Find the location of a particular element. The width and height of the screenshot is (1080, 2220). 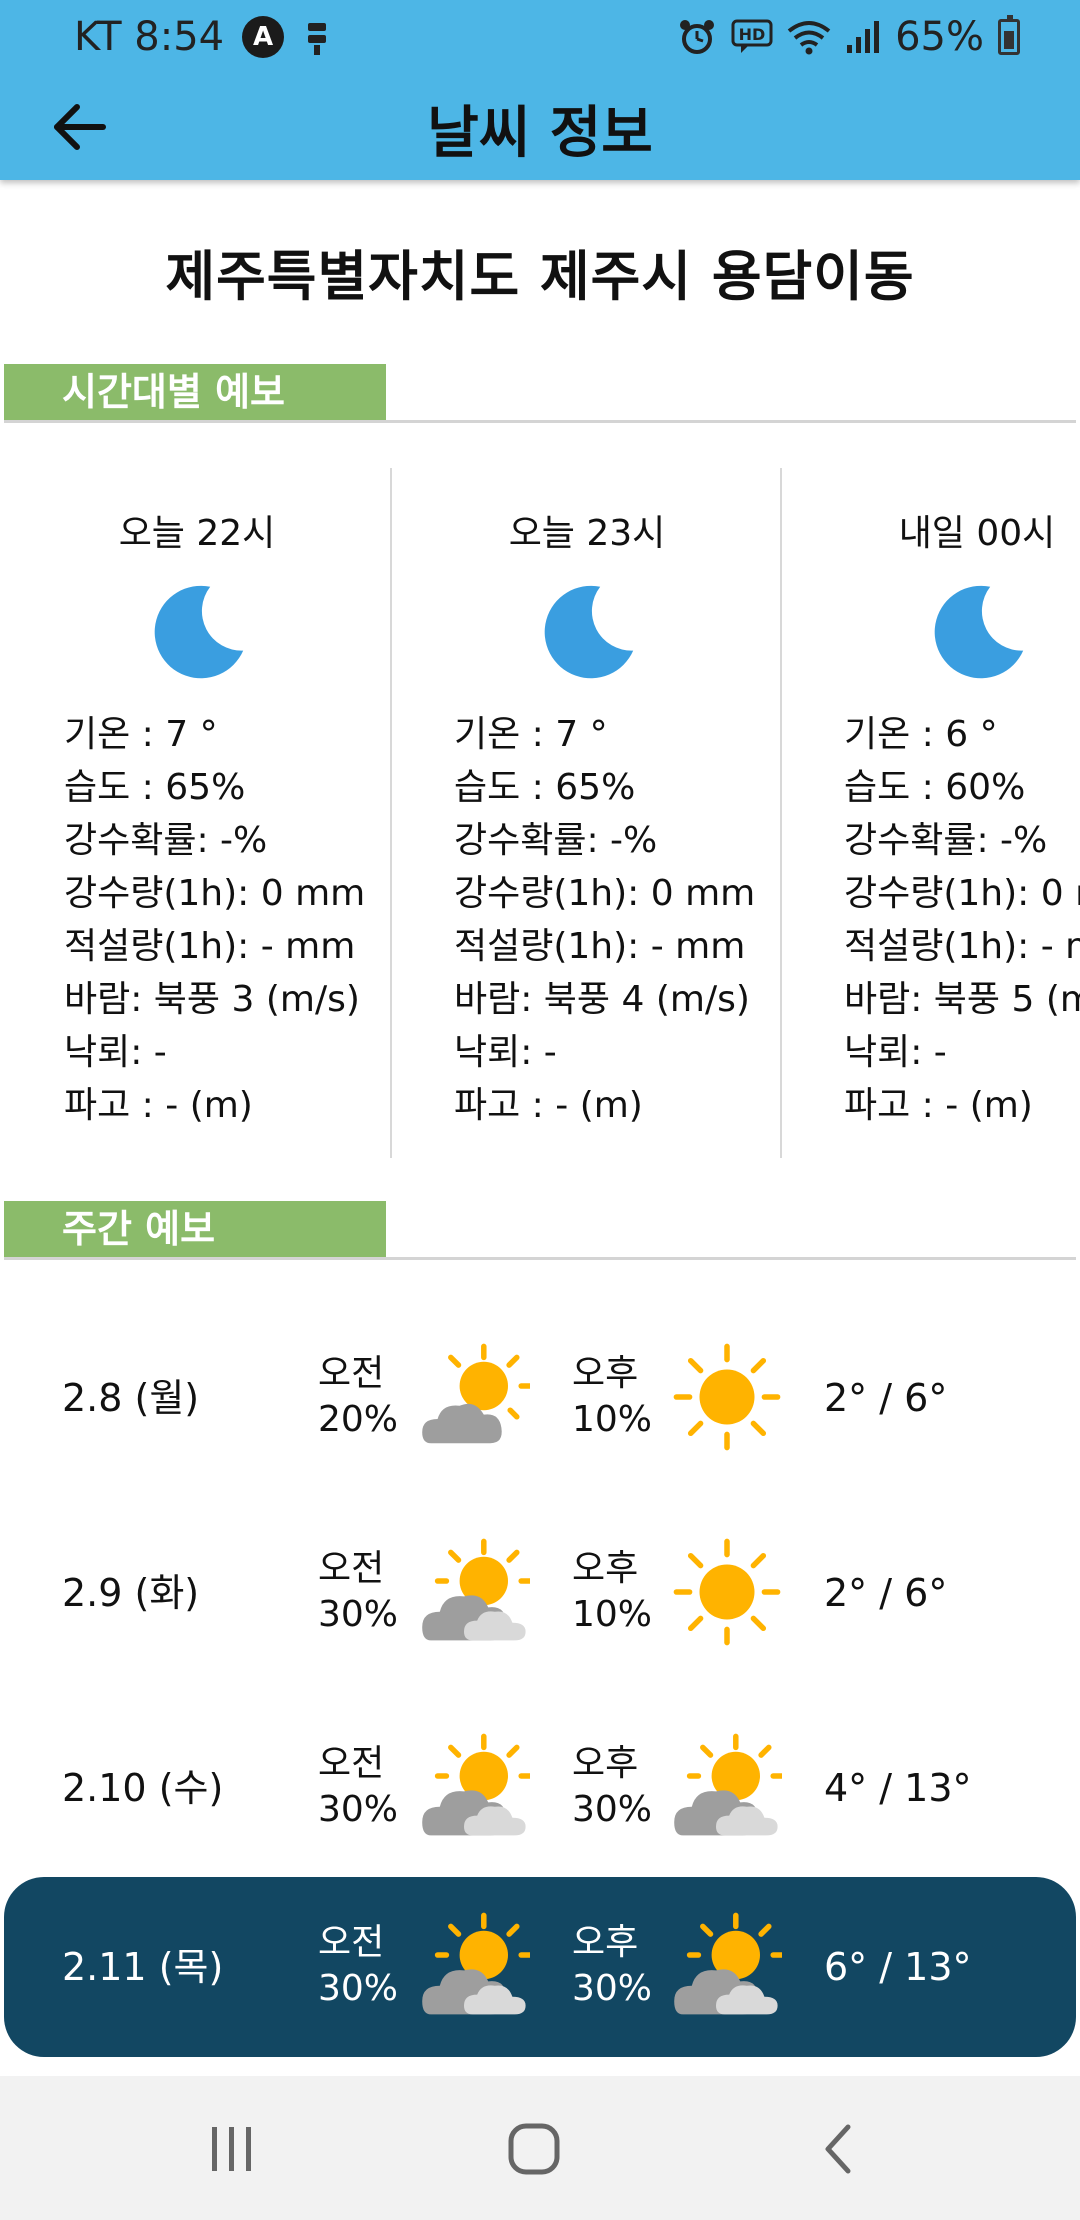

hour-time: 오늘 22시 is located at coordinates (197, 533).